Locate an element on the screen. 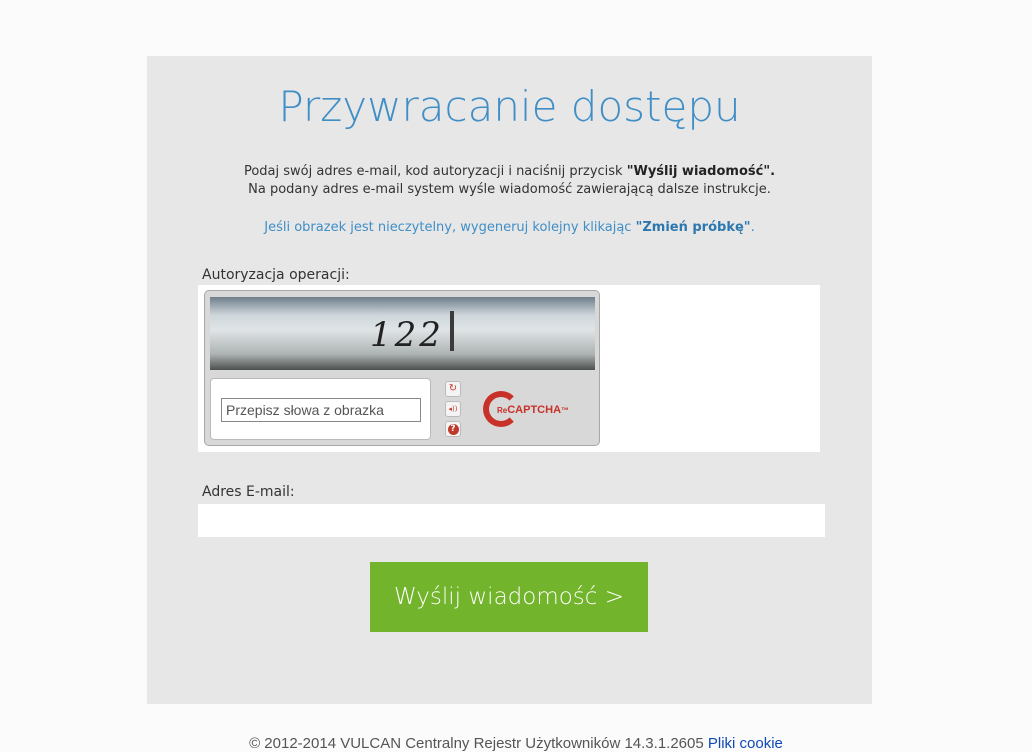 This screenshot has height=752, width=1032. help-captcha-icon: ? is located at coordinates (453, 429).